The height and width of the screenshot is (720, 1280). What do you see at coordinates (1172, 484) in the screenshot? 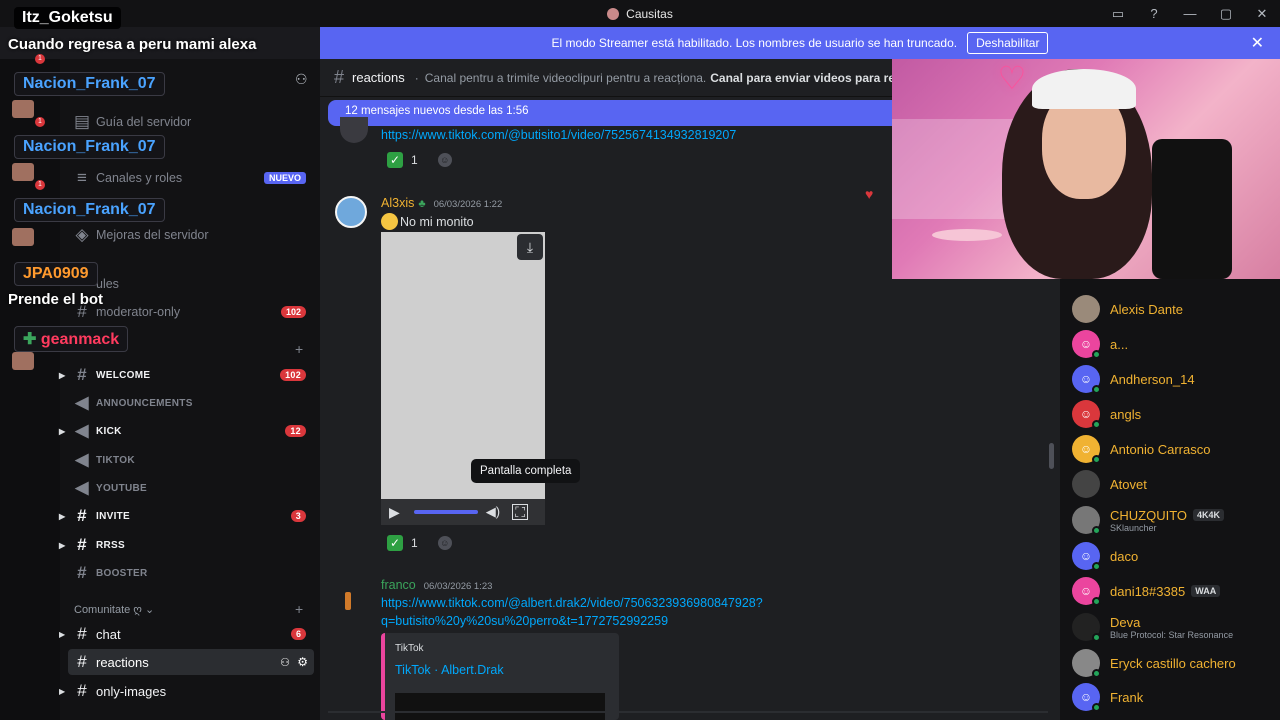
I see `member-item: Atovet` at bounding box center [1172, 484].